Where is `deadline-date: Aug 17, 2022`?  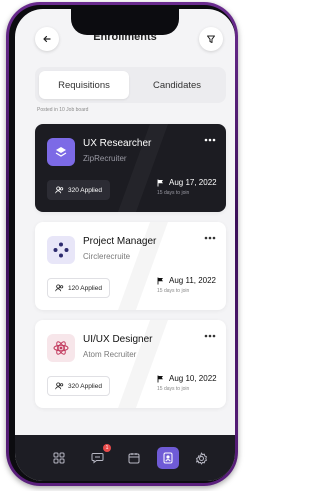 deadline-date: Aug 17, 2022 is located at coordinates (193, 182).